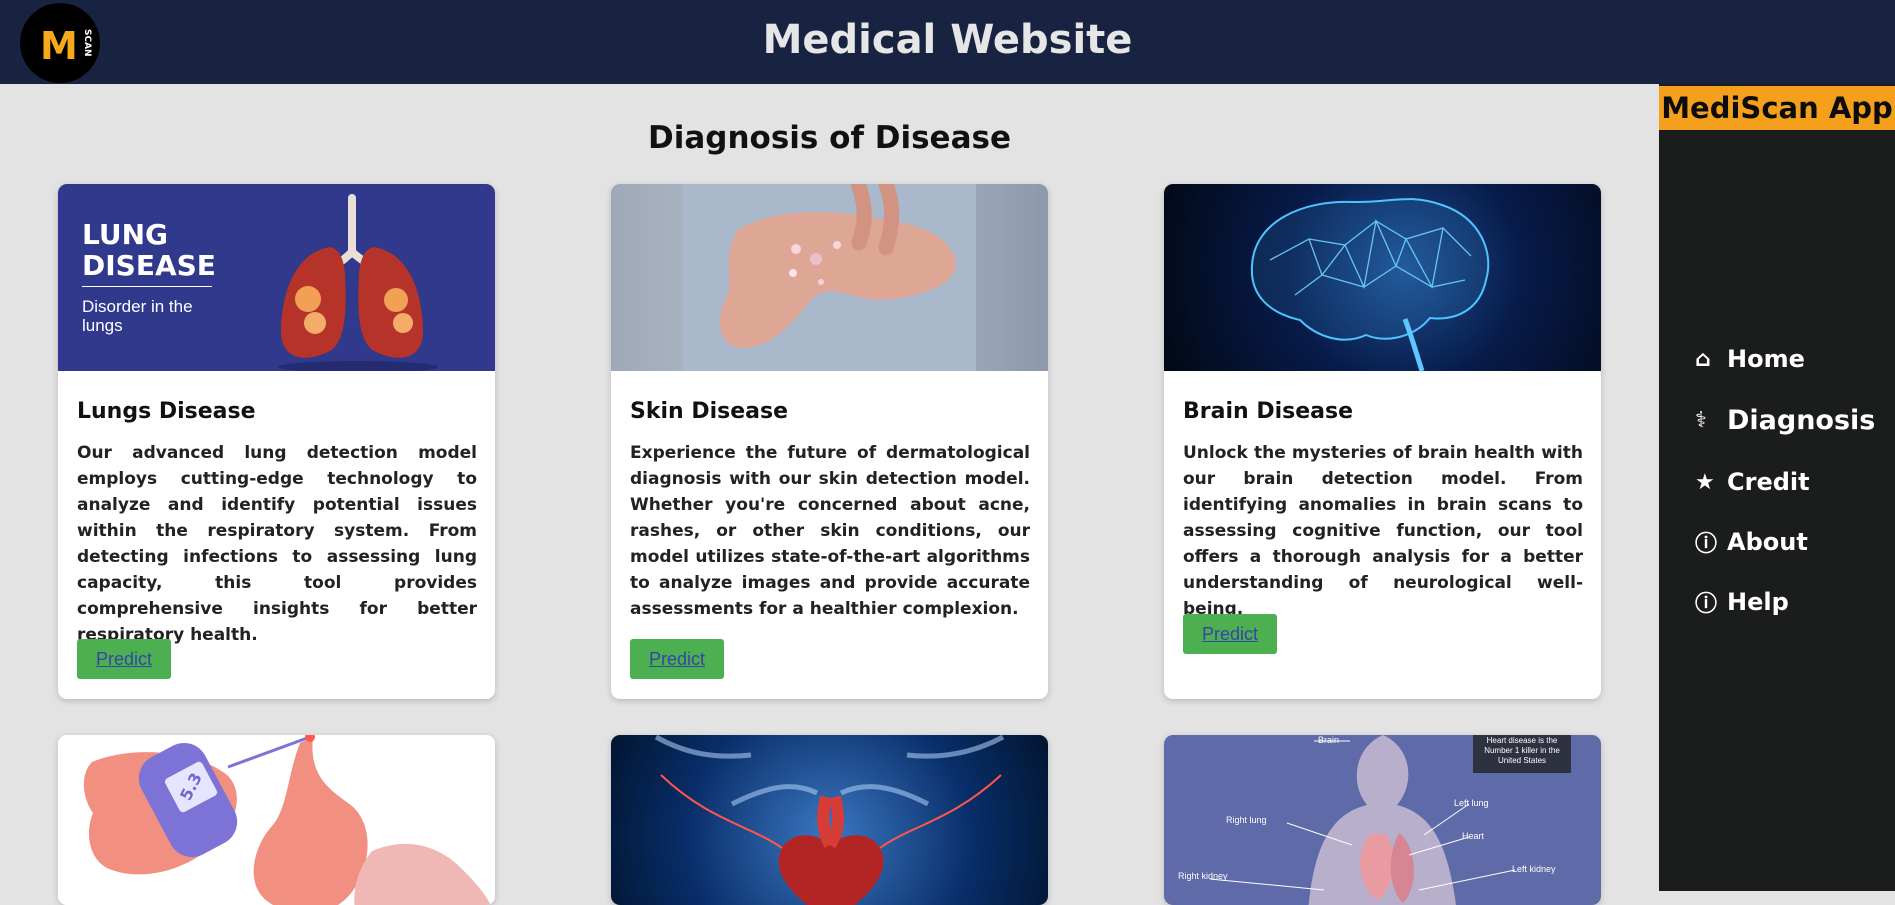  Describe the element at coordinates (1329, 740) in the screenshot. I see `label-brain: Brain` at that location.